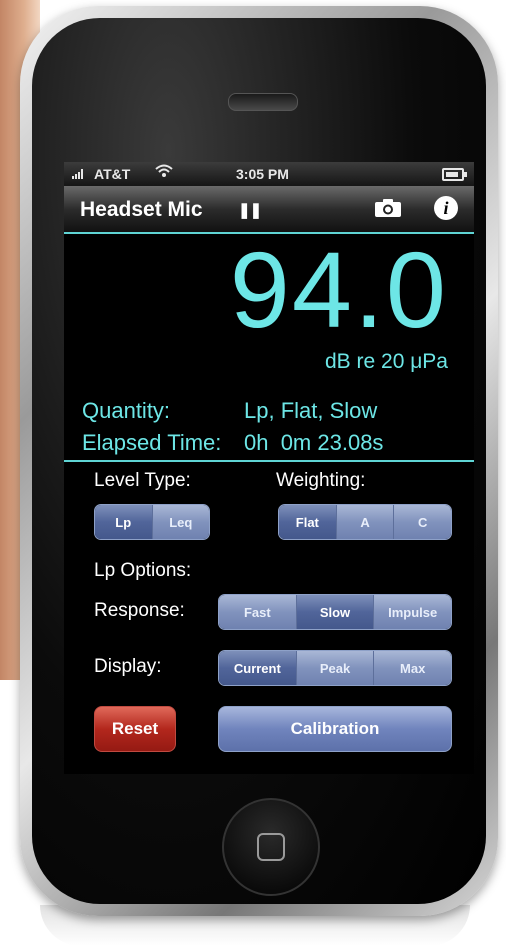 This screenshot has height=946, width=506. I want to click on reading-unit: dB re 20 μPa, so click(386, 361).